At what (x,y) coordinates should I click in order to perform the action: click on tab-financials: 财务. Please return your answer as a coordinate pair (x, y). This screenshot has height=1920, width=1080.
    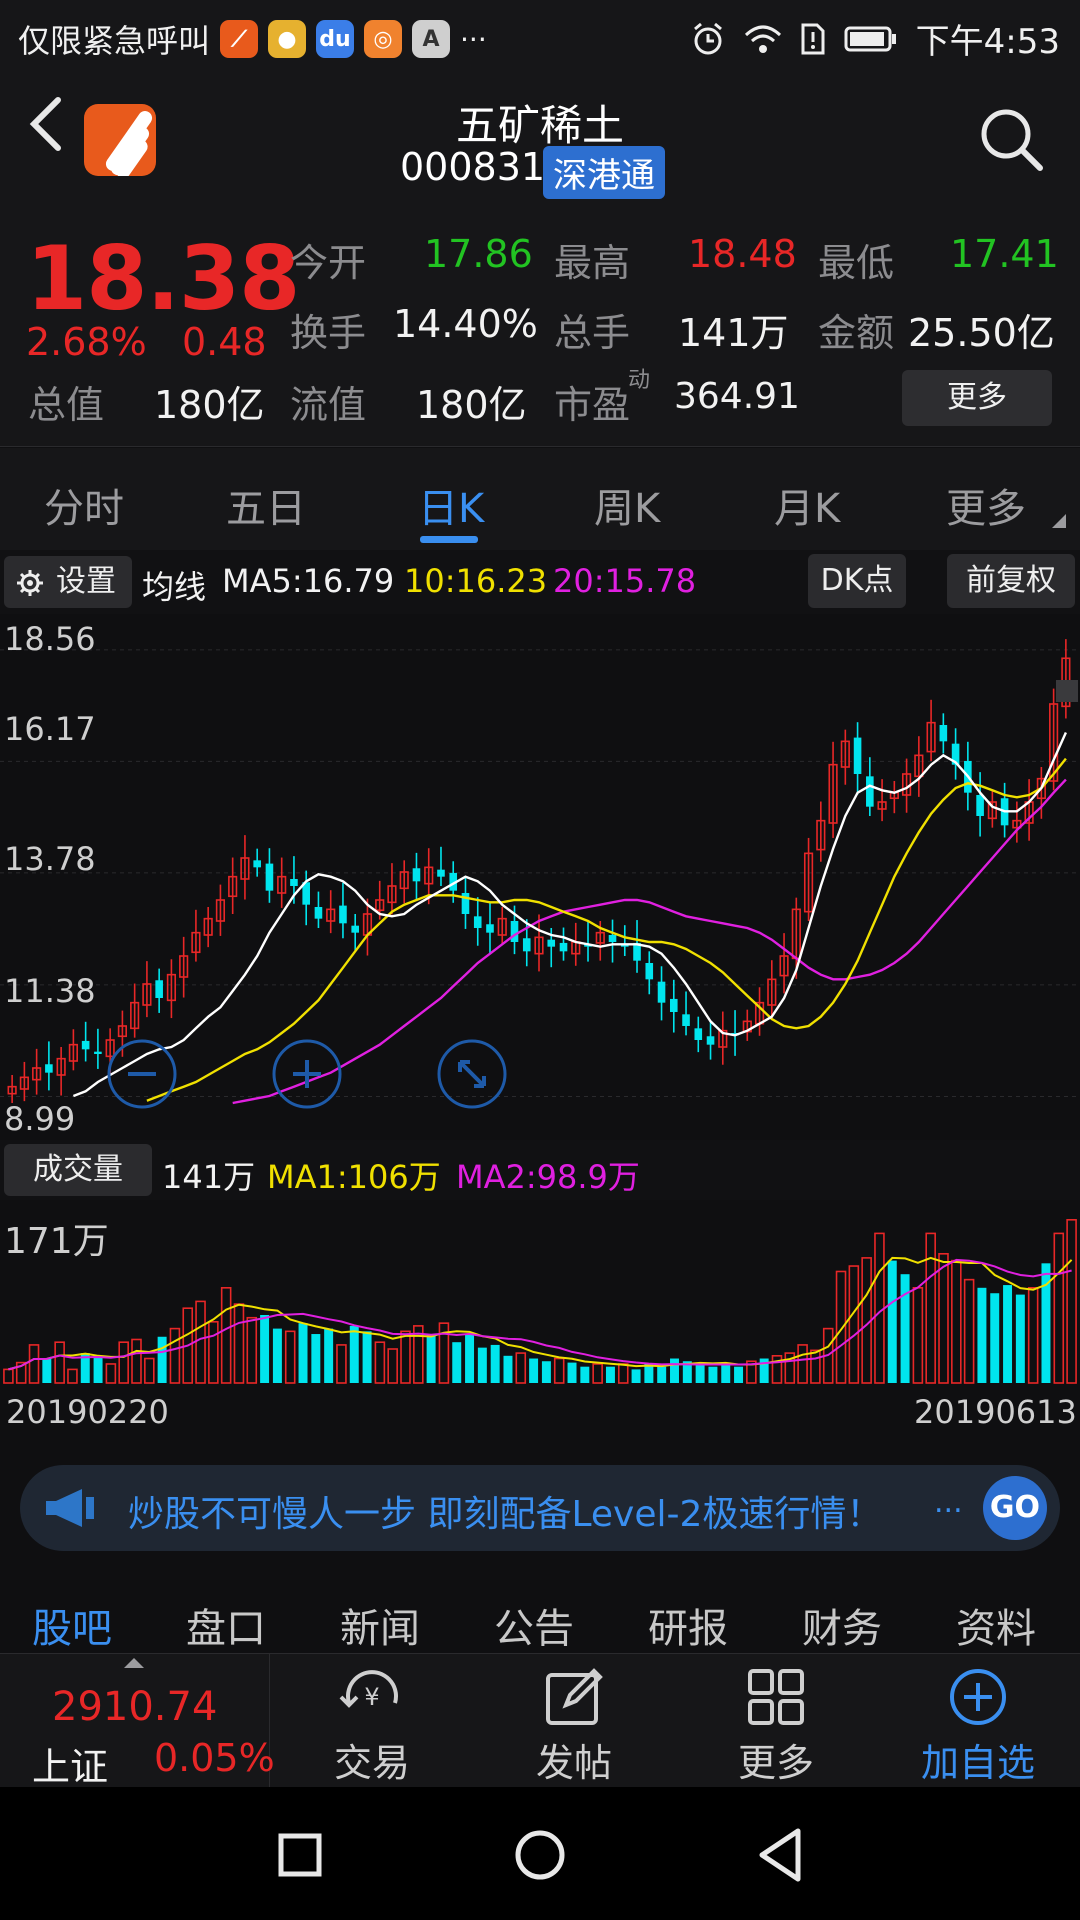
    Looking at the image, I should click on (842, 1625).